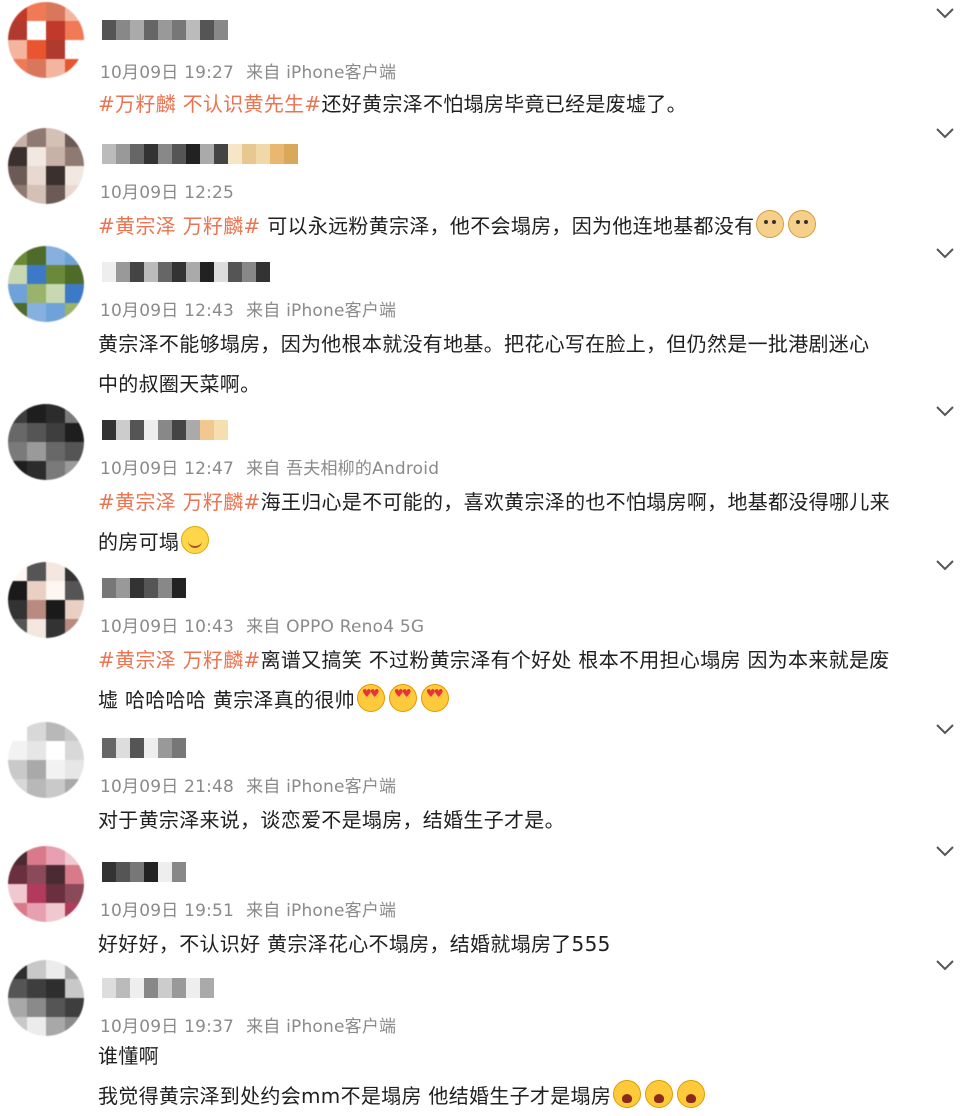  Describe the element at coordinates (167, 469) in the screenshot. I see `comment-time: 10月09日 12:47` at that location.